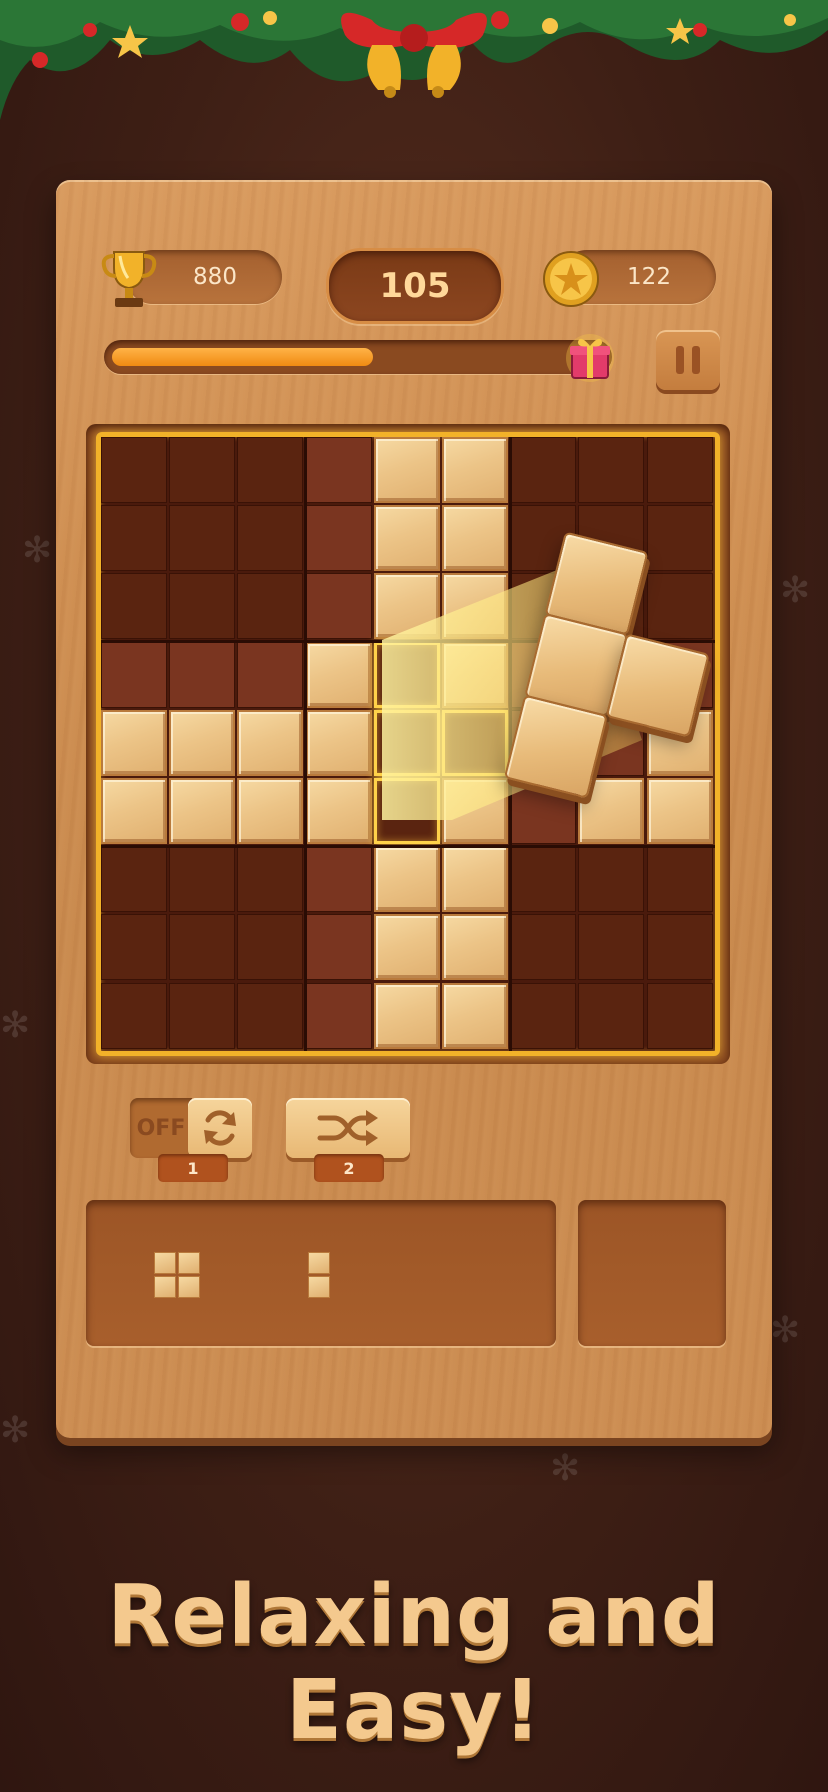 The width and height of the screenshot is (828, 1792). Describe the element at coordinates (161, 1128) in the screenshot. I see `rotate-toggle-state: OFF` at that location.